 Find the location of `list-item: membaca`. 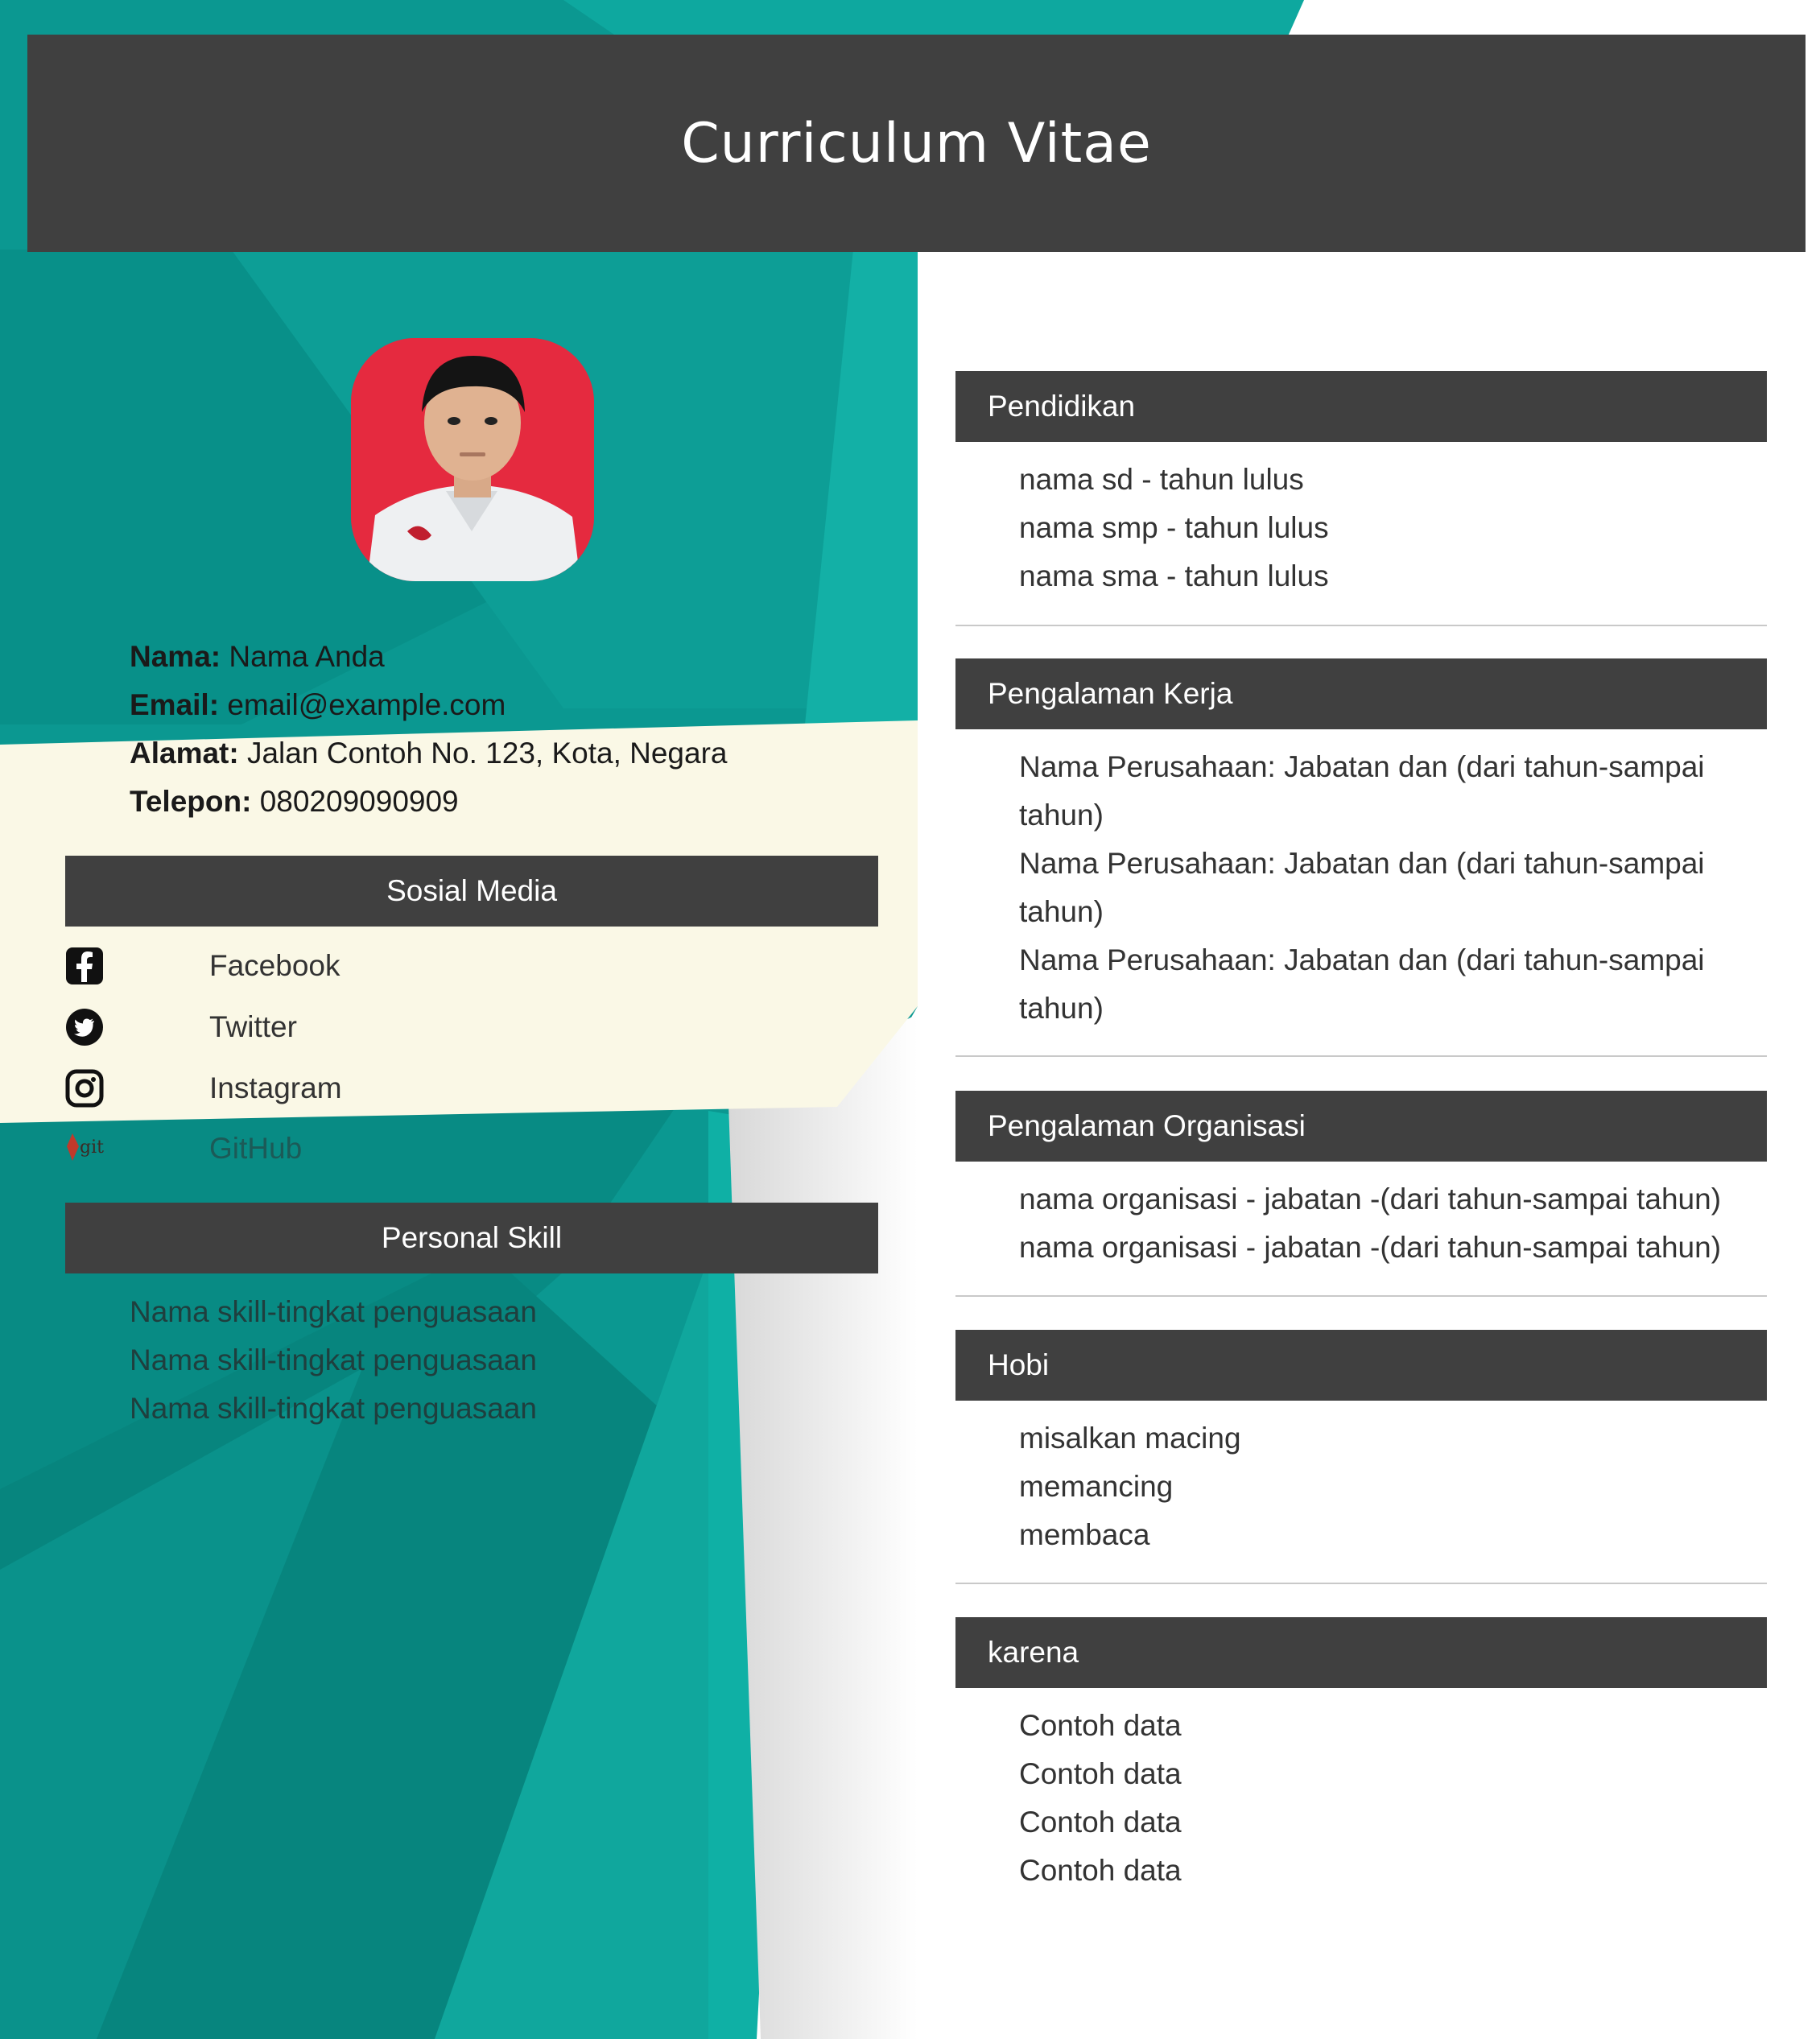

list-item: membaca is located at coordinates (1084, 1534).